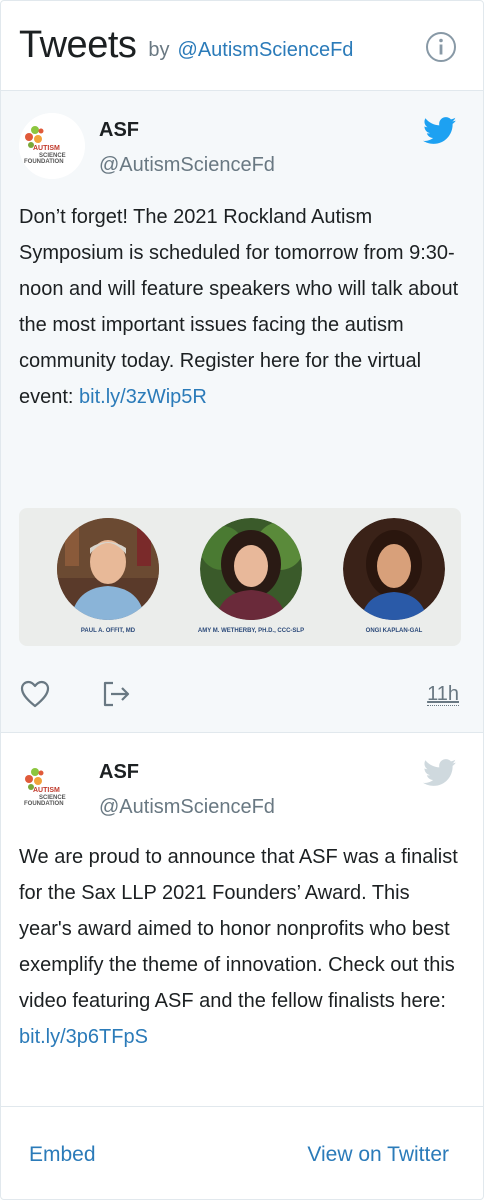 The width and height of the screenshot is (484, 1200). What do you see at coordinates (143, 397) in the screenshot?
I see `tweet-link: bit.ly/3zWip5R` at bounding box center [143, 397].